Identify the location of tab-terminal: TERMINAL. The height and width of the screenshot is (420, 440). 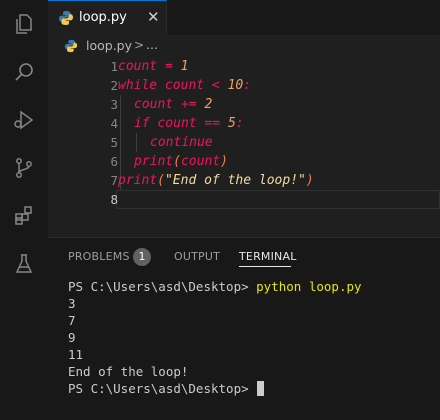
(268, 257).